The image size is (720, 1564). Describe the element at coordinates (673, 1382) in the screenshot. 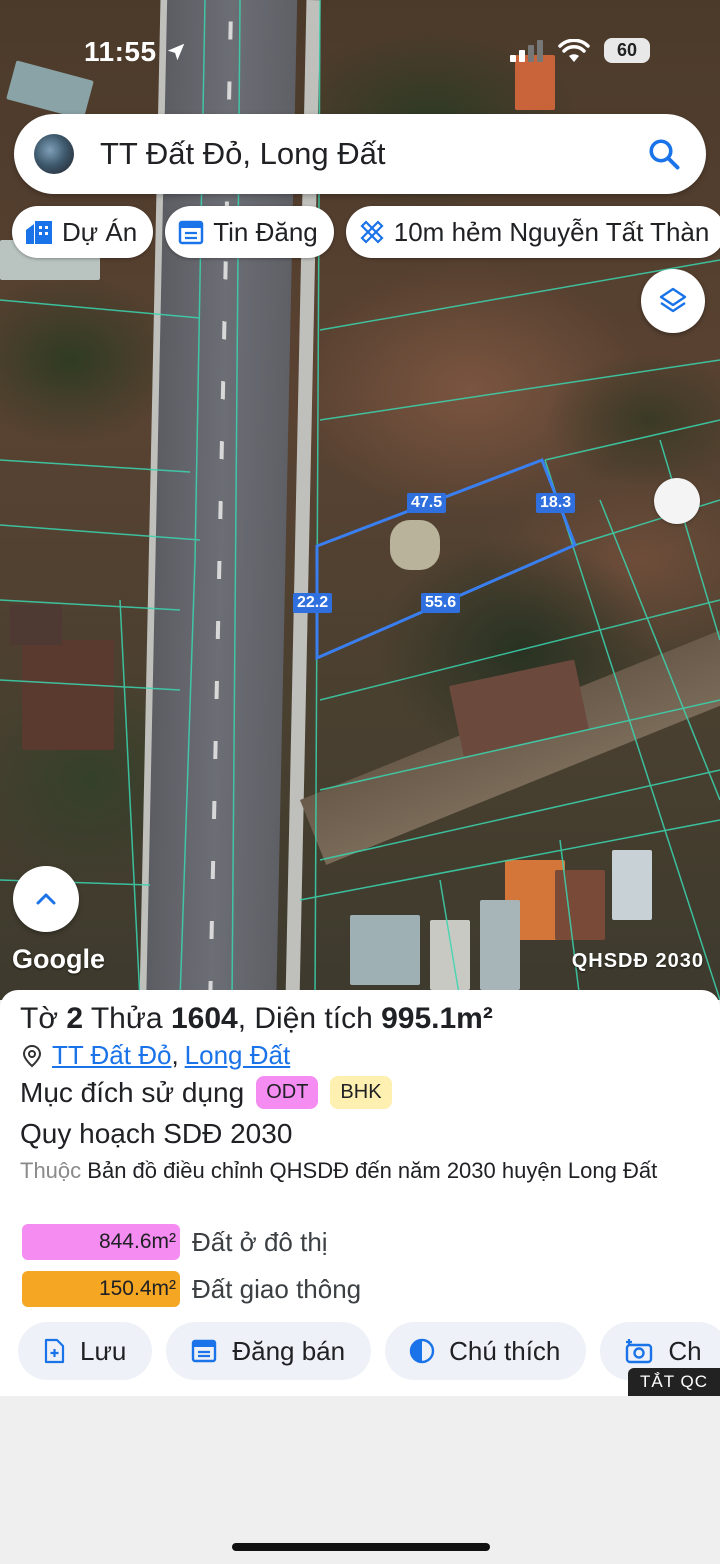

I see `ad-toggle-button: TẮT QC` at that location.